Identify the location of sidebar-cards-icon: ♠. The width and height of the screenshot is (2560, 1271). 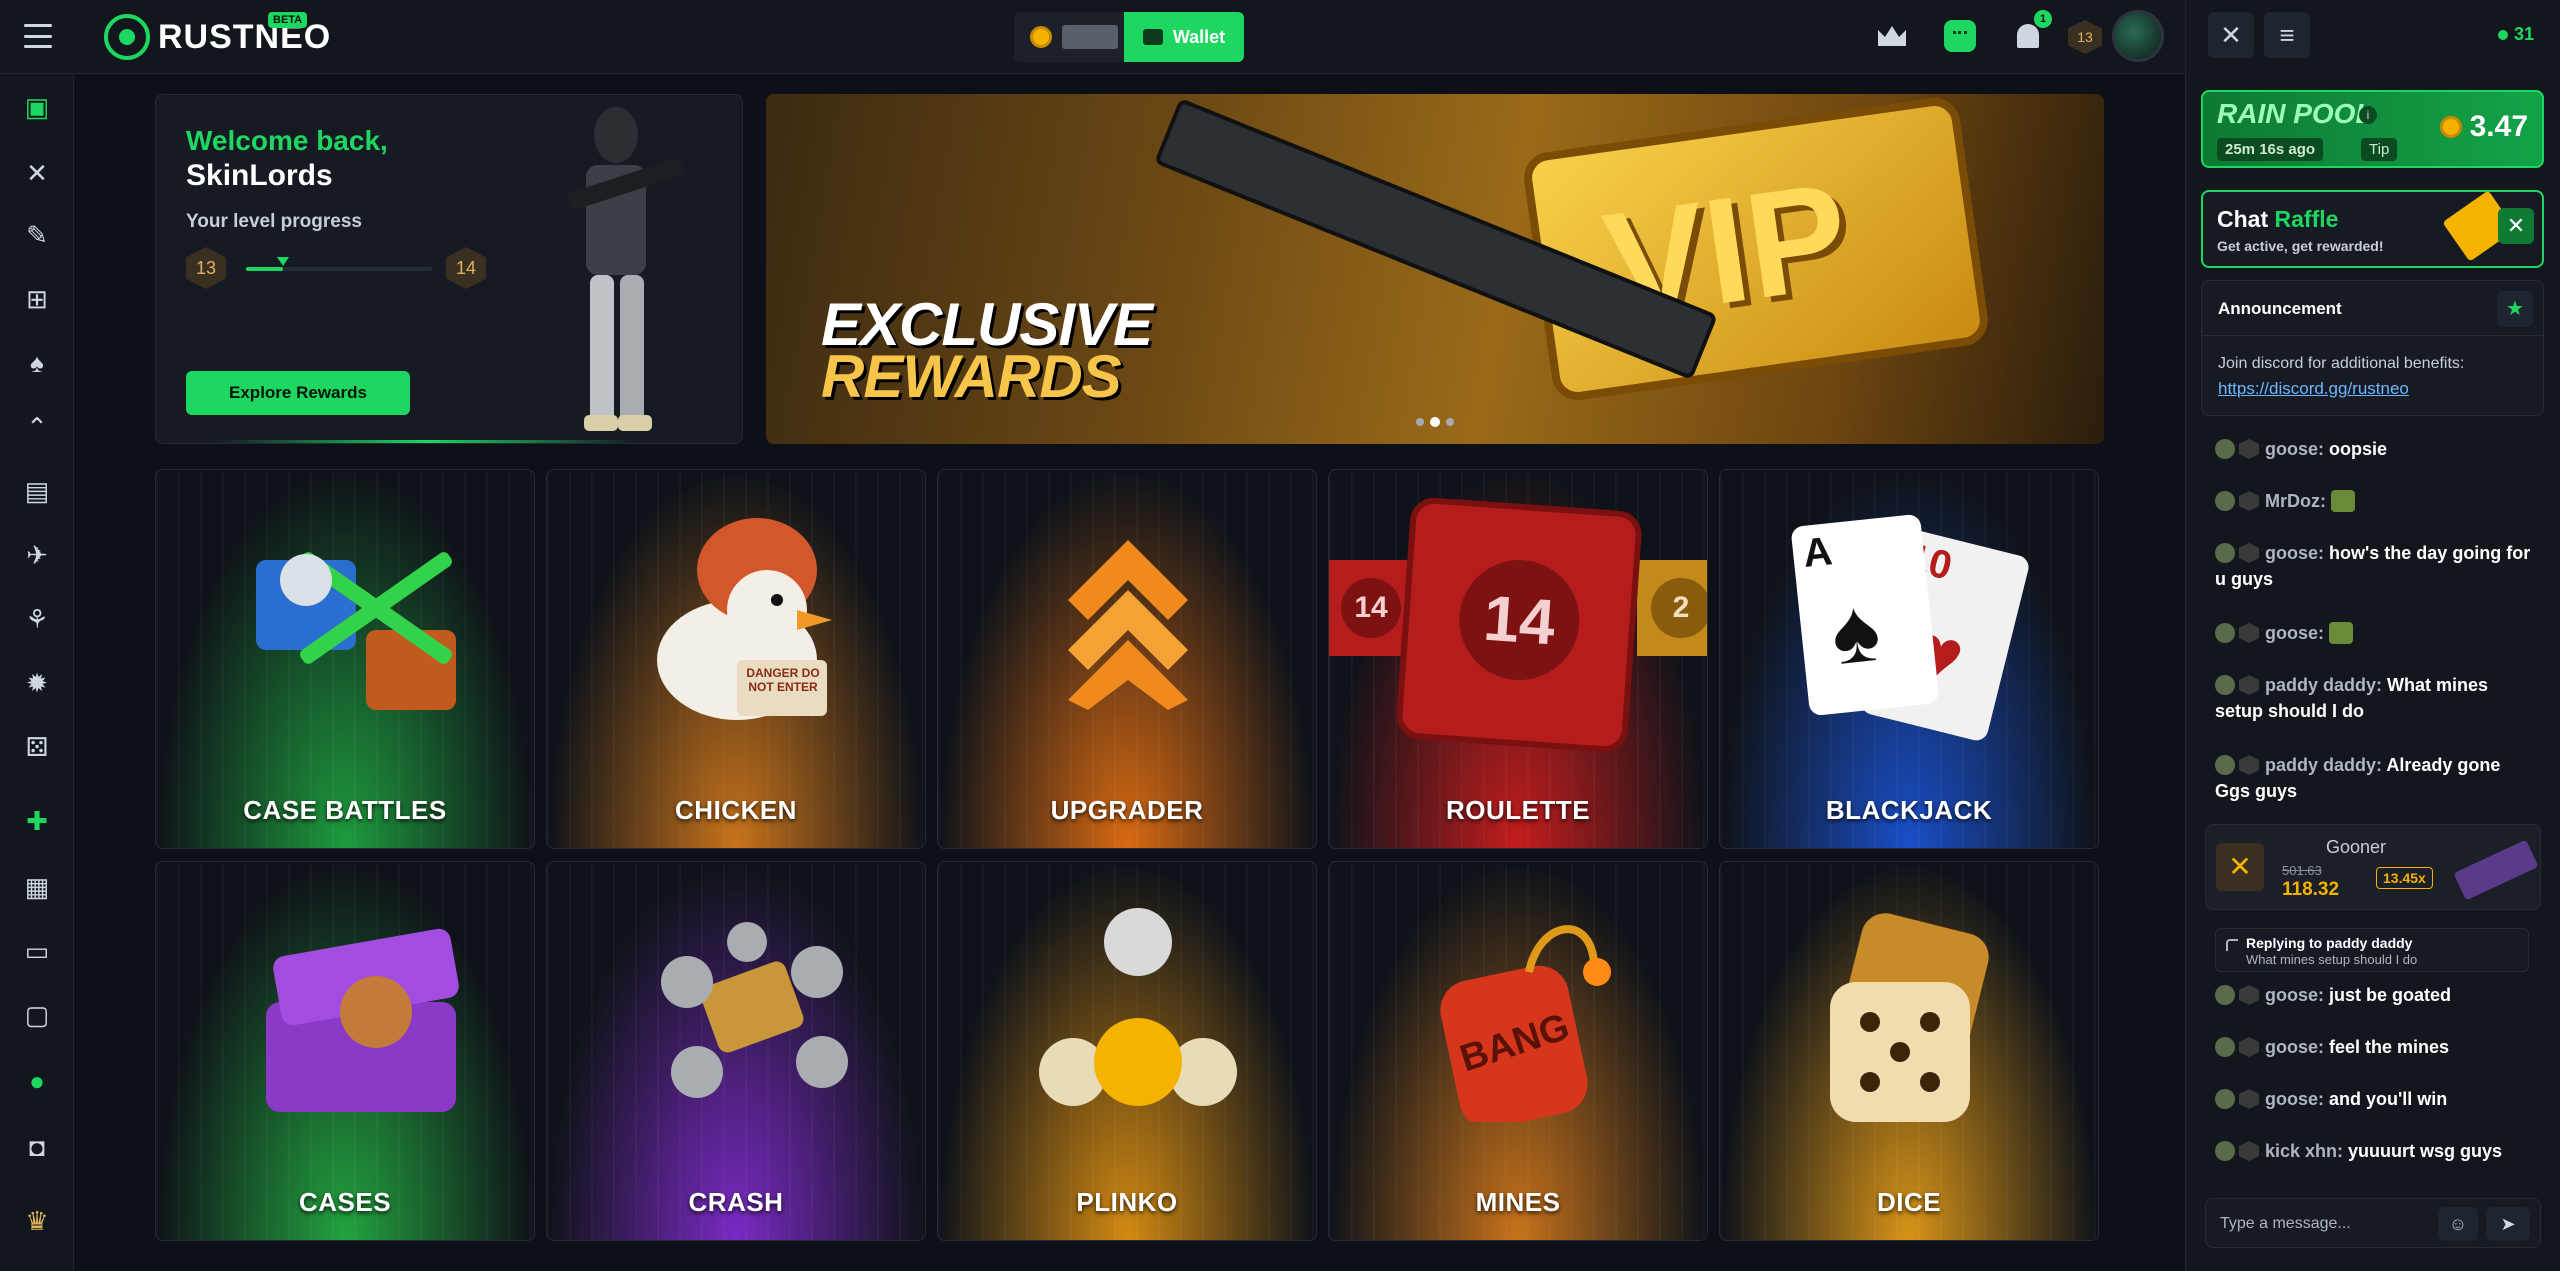
(37, 363).